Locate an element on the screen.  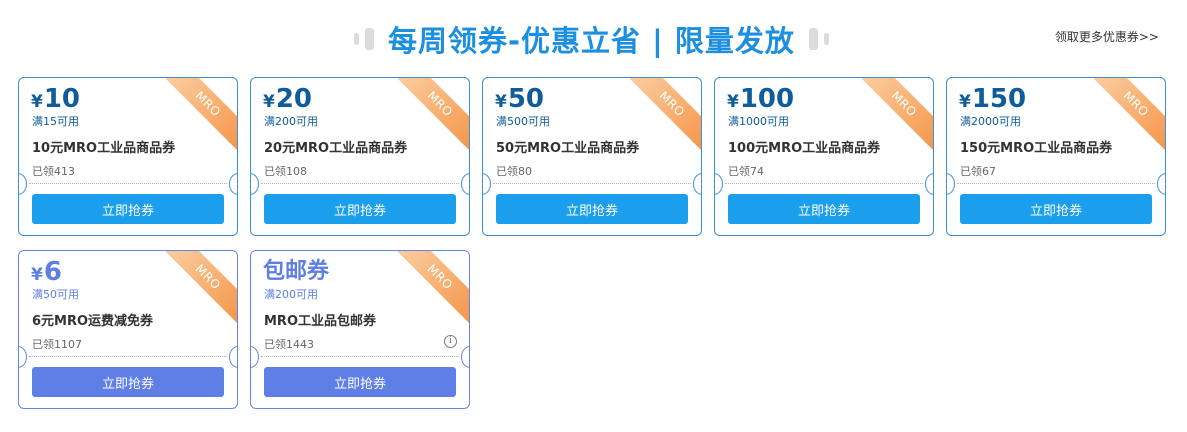
coupon-name: 6元MRO运费减免券 is located at coordinates (93, 321).